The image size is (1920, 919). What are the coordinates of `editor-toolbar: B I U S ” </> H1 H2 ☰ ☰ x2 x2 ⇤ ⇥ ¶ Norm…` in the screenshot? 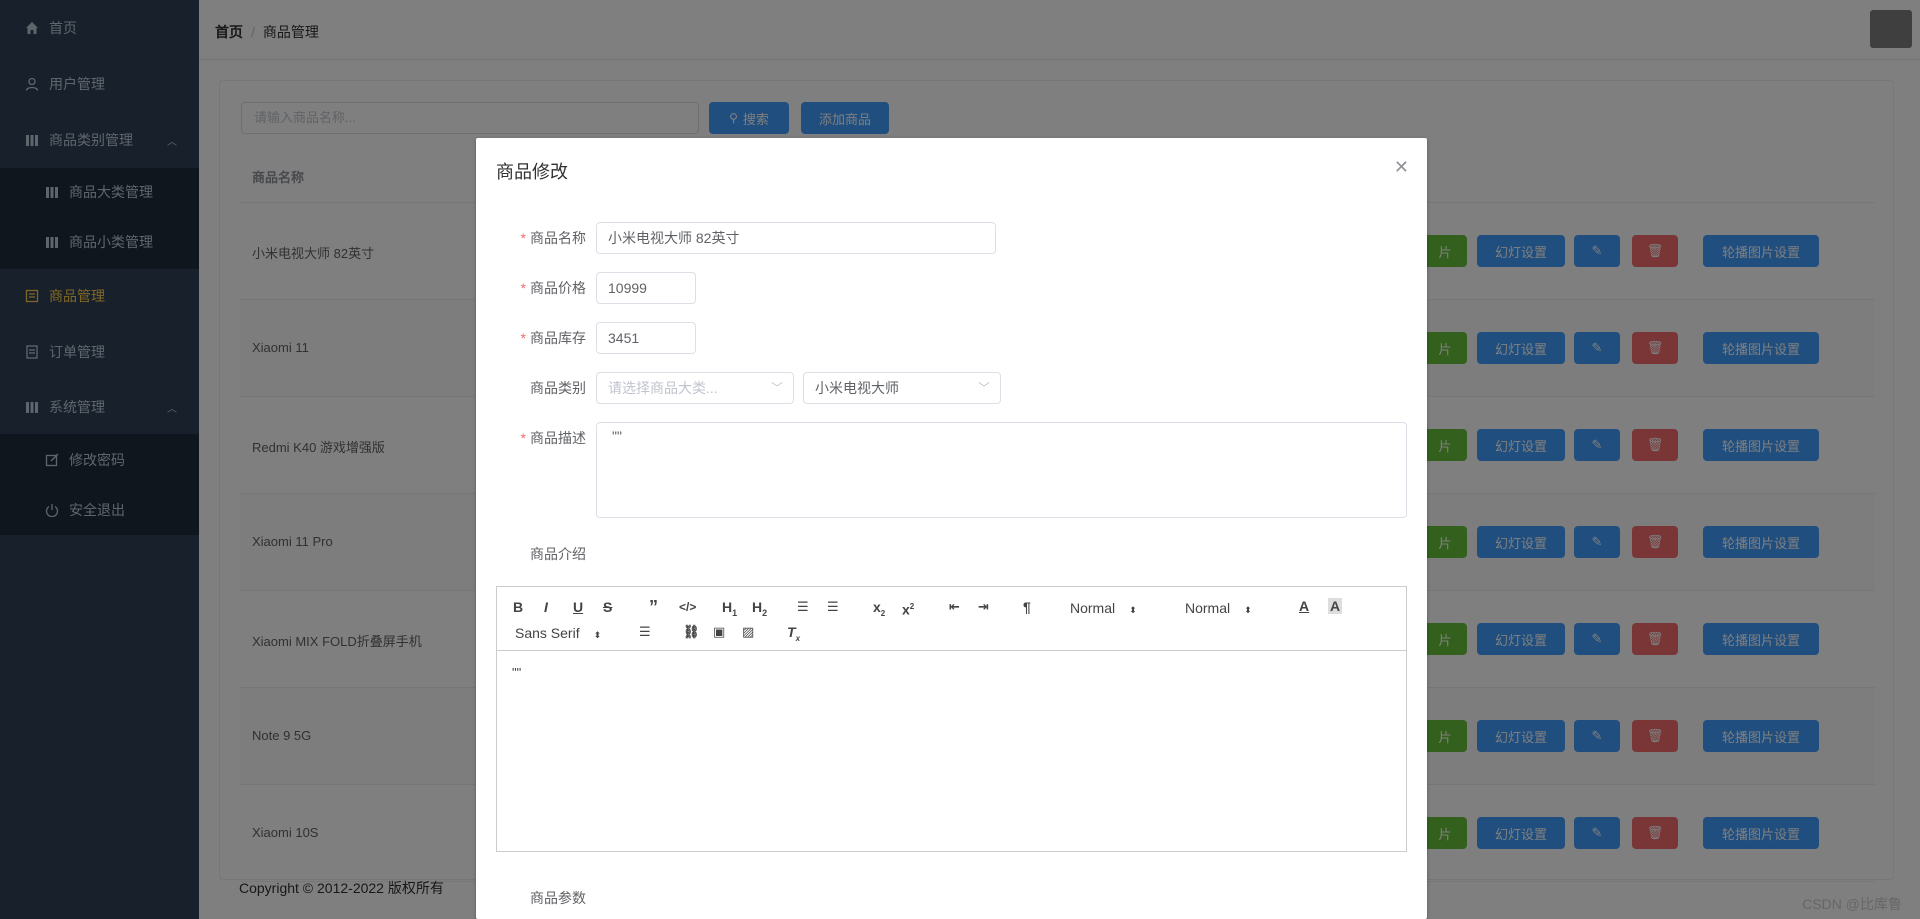 It's located at (951, 619).